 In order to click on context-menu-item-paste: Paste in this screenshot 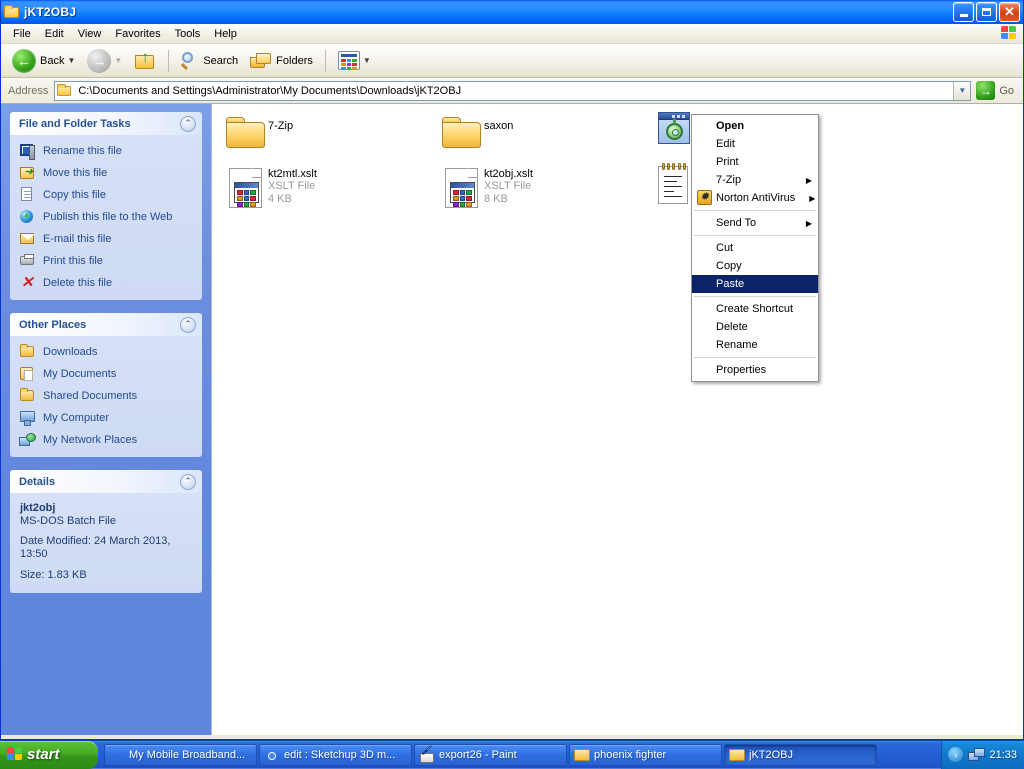, I will do `click(755, 284)`.